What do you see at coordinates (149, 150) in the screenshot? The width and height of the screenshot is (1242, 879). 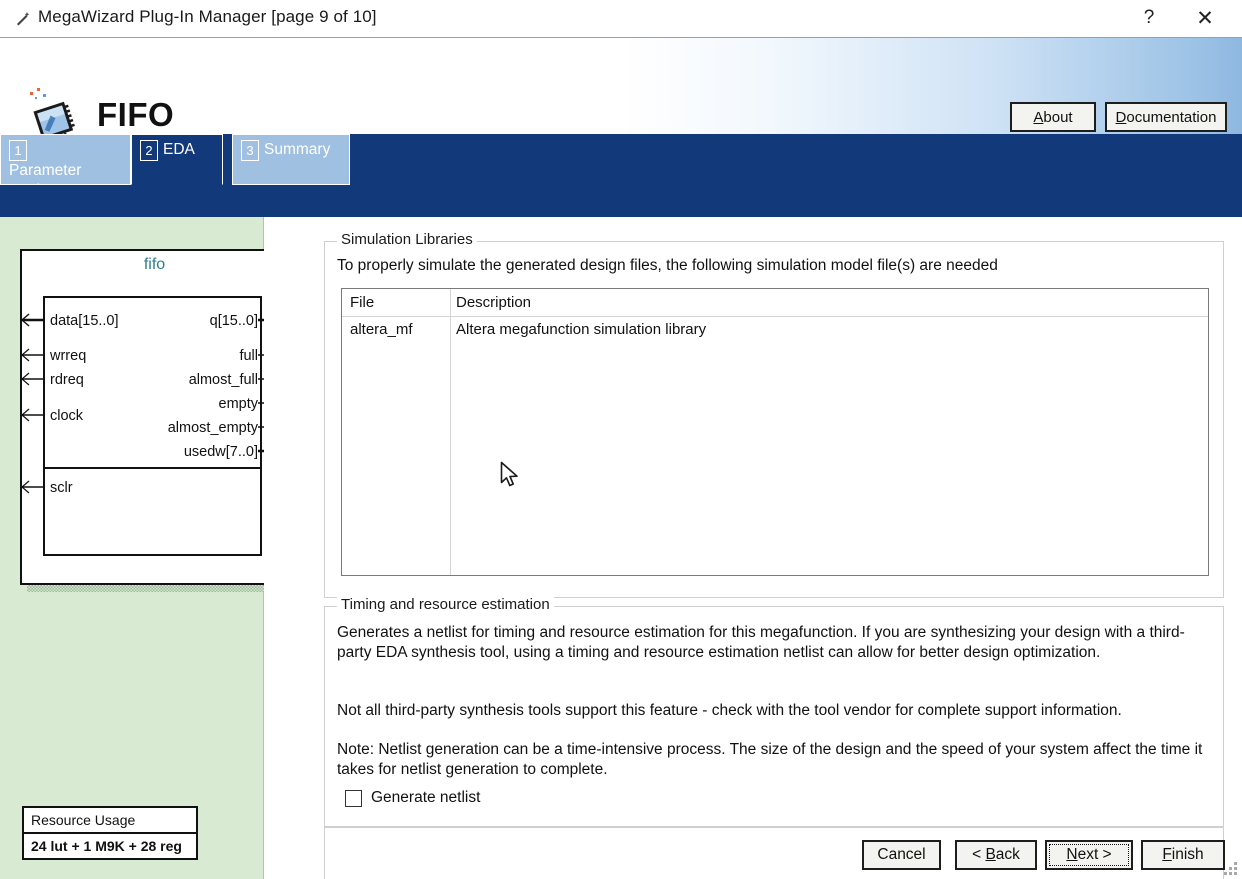 I see `tab-2-number: 2` at bounding box center [149, 150].